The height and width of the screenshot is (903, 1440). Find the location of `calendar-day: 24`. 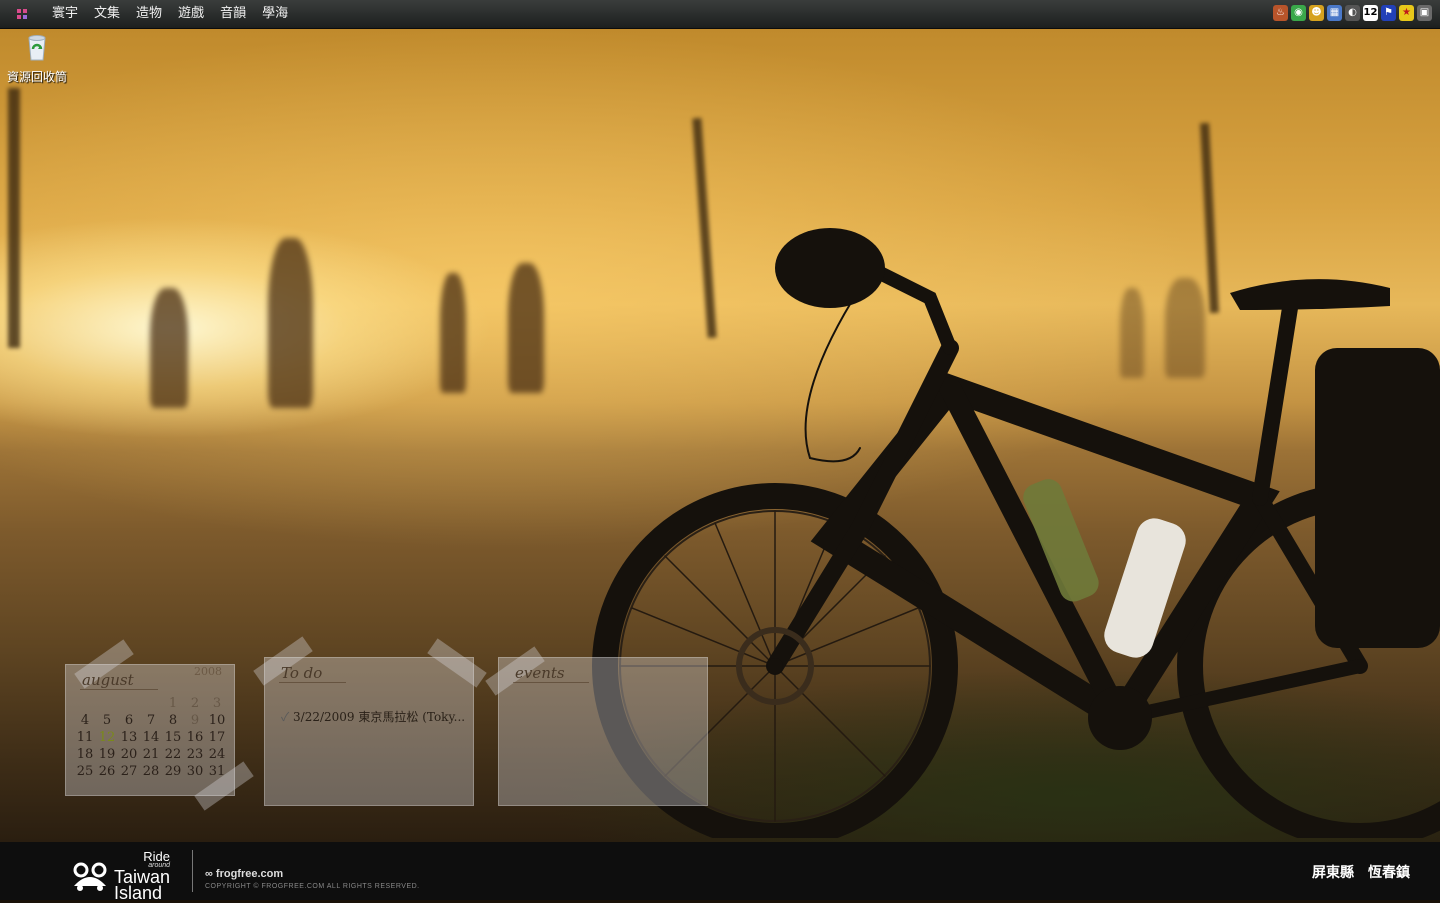

calendar-day: 24 is located at coordinates (217, 754).